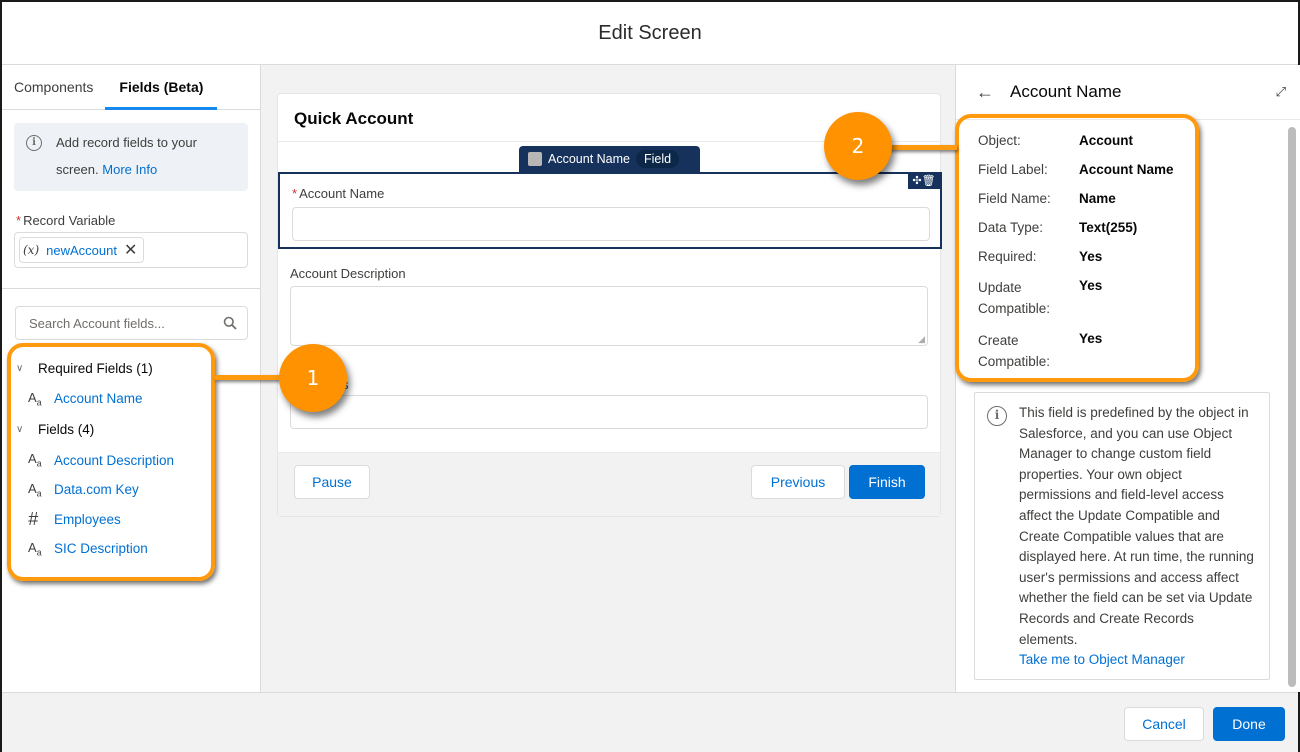 The image size is (1300, 752). Describe the element at coordinates (1077, 248) in the screenshot. I see `callout-2-highlight` at that location.